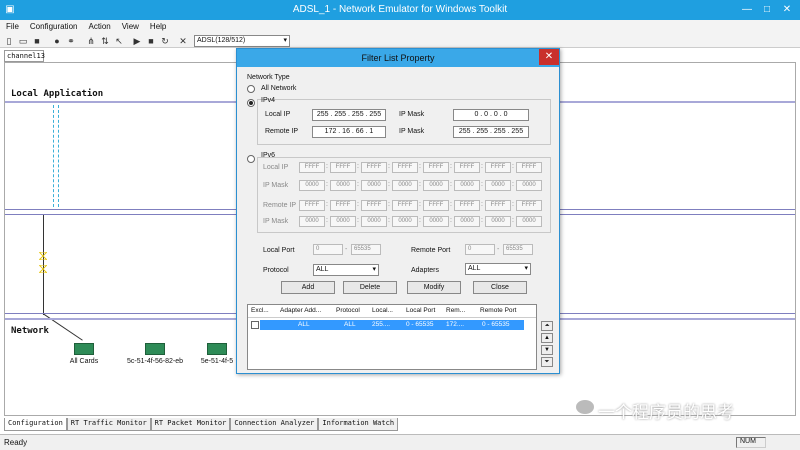  Describe the element at coordinates (420, 310) in the screenshot. I see `col-local-port: Local Port` at that location.